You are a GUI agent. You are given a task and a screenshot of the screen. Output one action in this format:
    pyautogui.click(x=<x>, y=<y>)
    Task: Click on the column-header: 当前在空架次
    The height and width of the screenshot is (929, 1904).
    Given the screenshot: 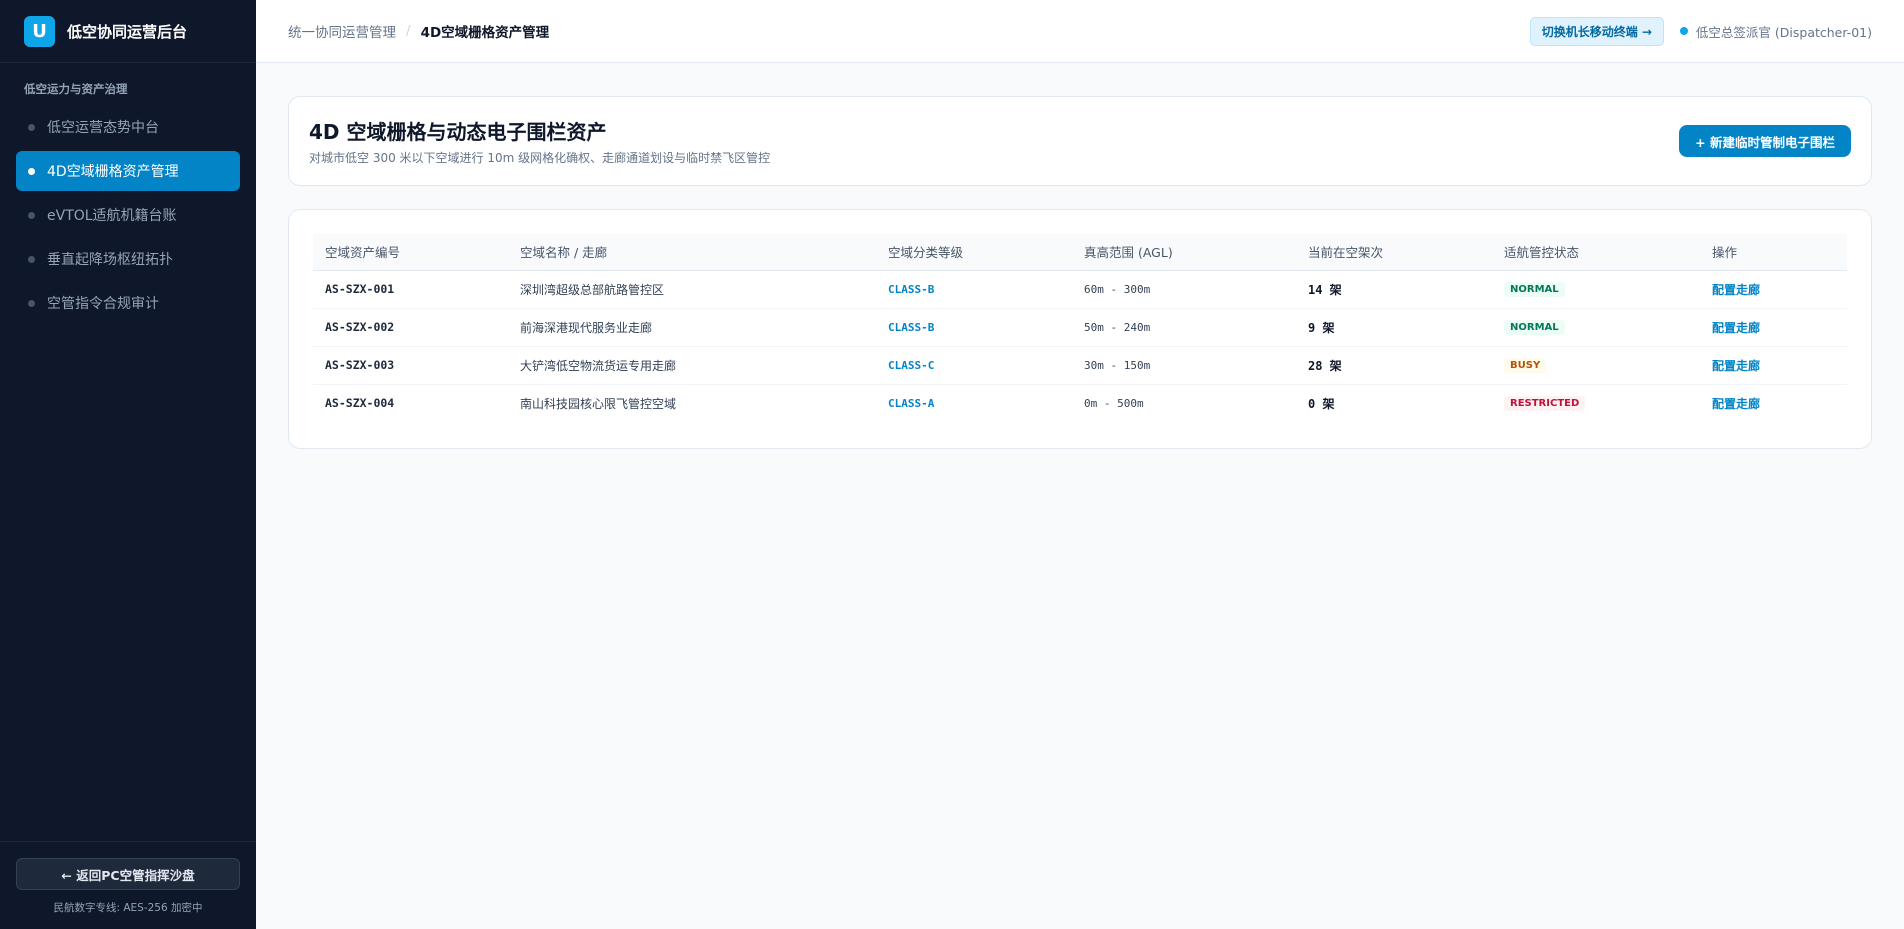 What is the action you would take?
    pyautogui.click(x=1394, y=252)
    